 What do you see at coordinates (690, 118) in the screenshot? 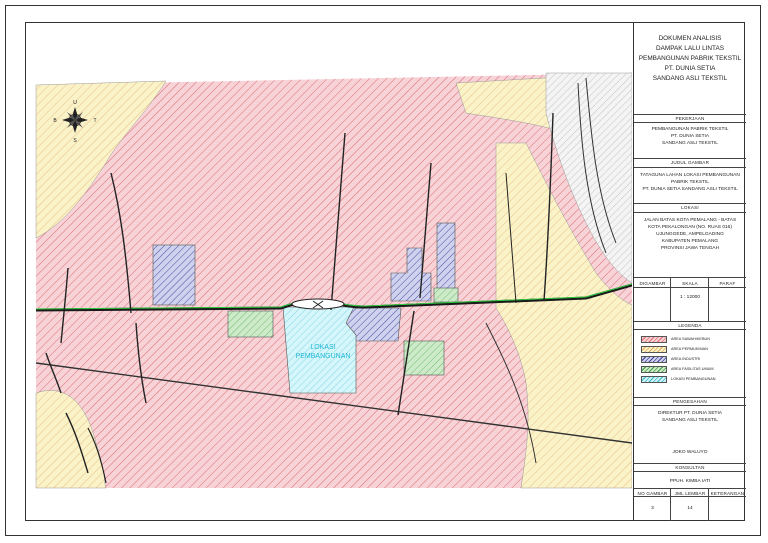
I see `pekerjaan-header: PEKERJAAN` at bounding box center [690, 118].